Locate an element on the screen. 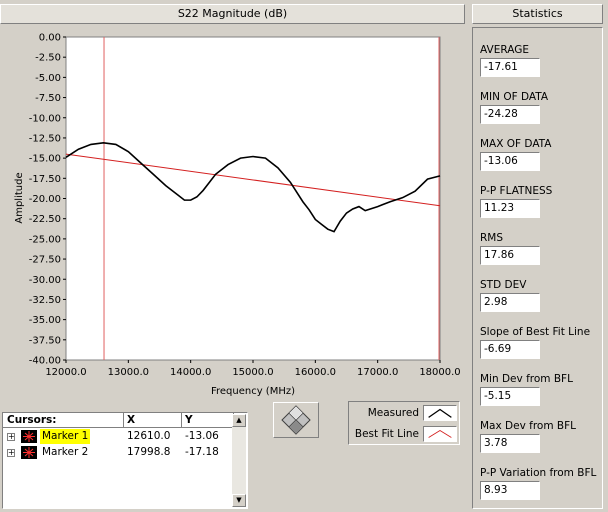 This screenshot has height=512, width=608. diamond-arrows-icon is located at coordinates (296, 420).